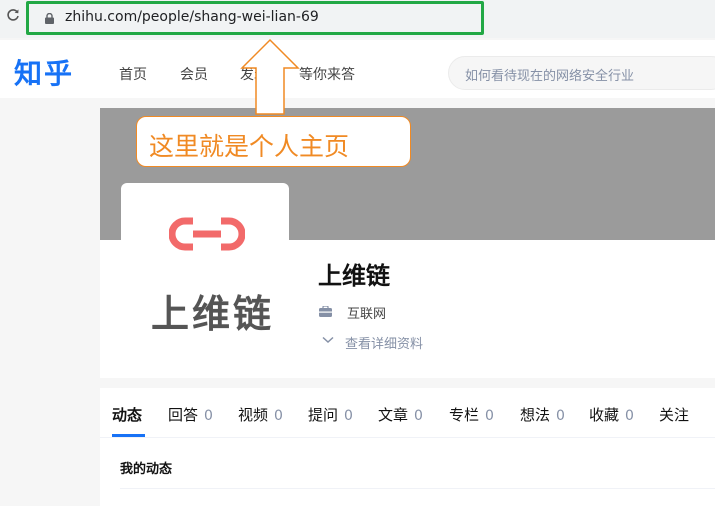  What do you see at coordinates (133, 74) in the screenshot?
I see `nav-home: 首页` at bounding box center [133, 74].